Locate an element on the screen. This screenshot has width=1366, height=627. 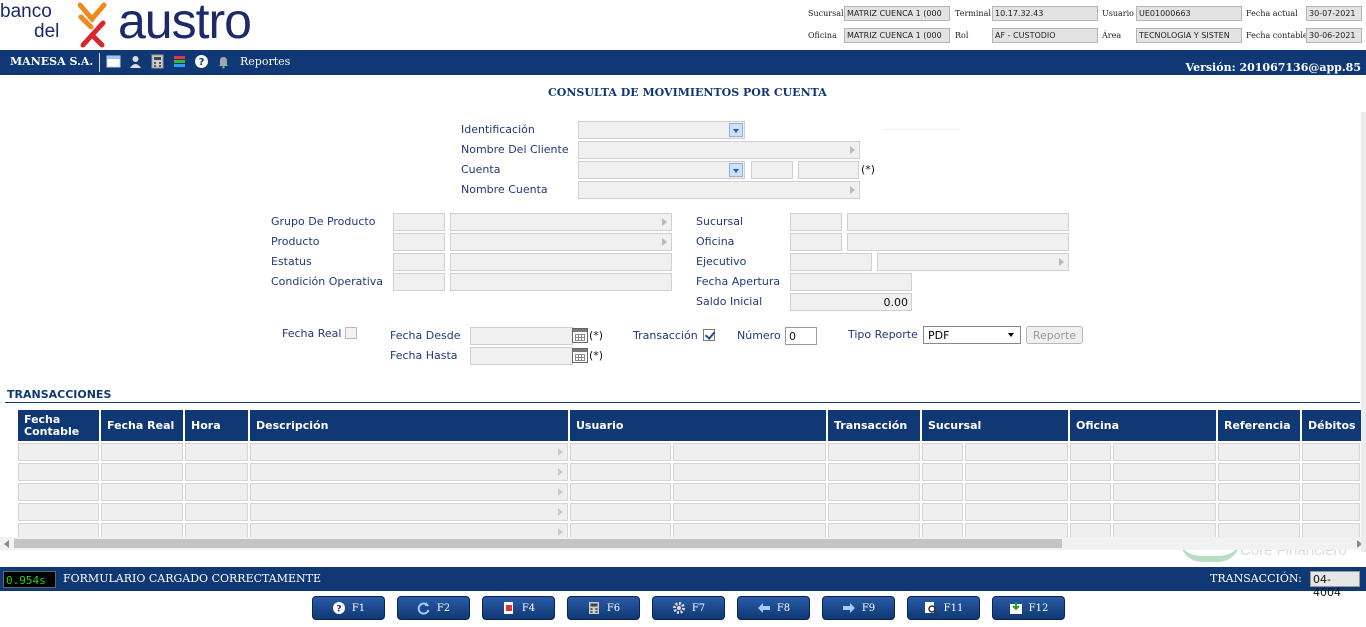
cuenta-digit-field is located at coordinates (828, 170).